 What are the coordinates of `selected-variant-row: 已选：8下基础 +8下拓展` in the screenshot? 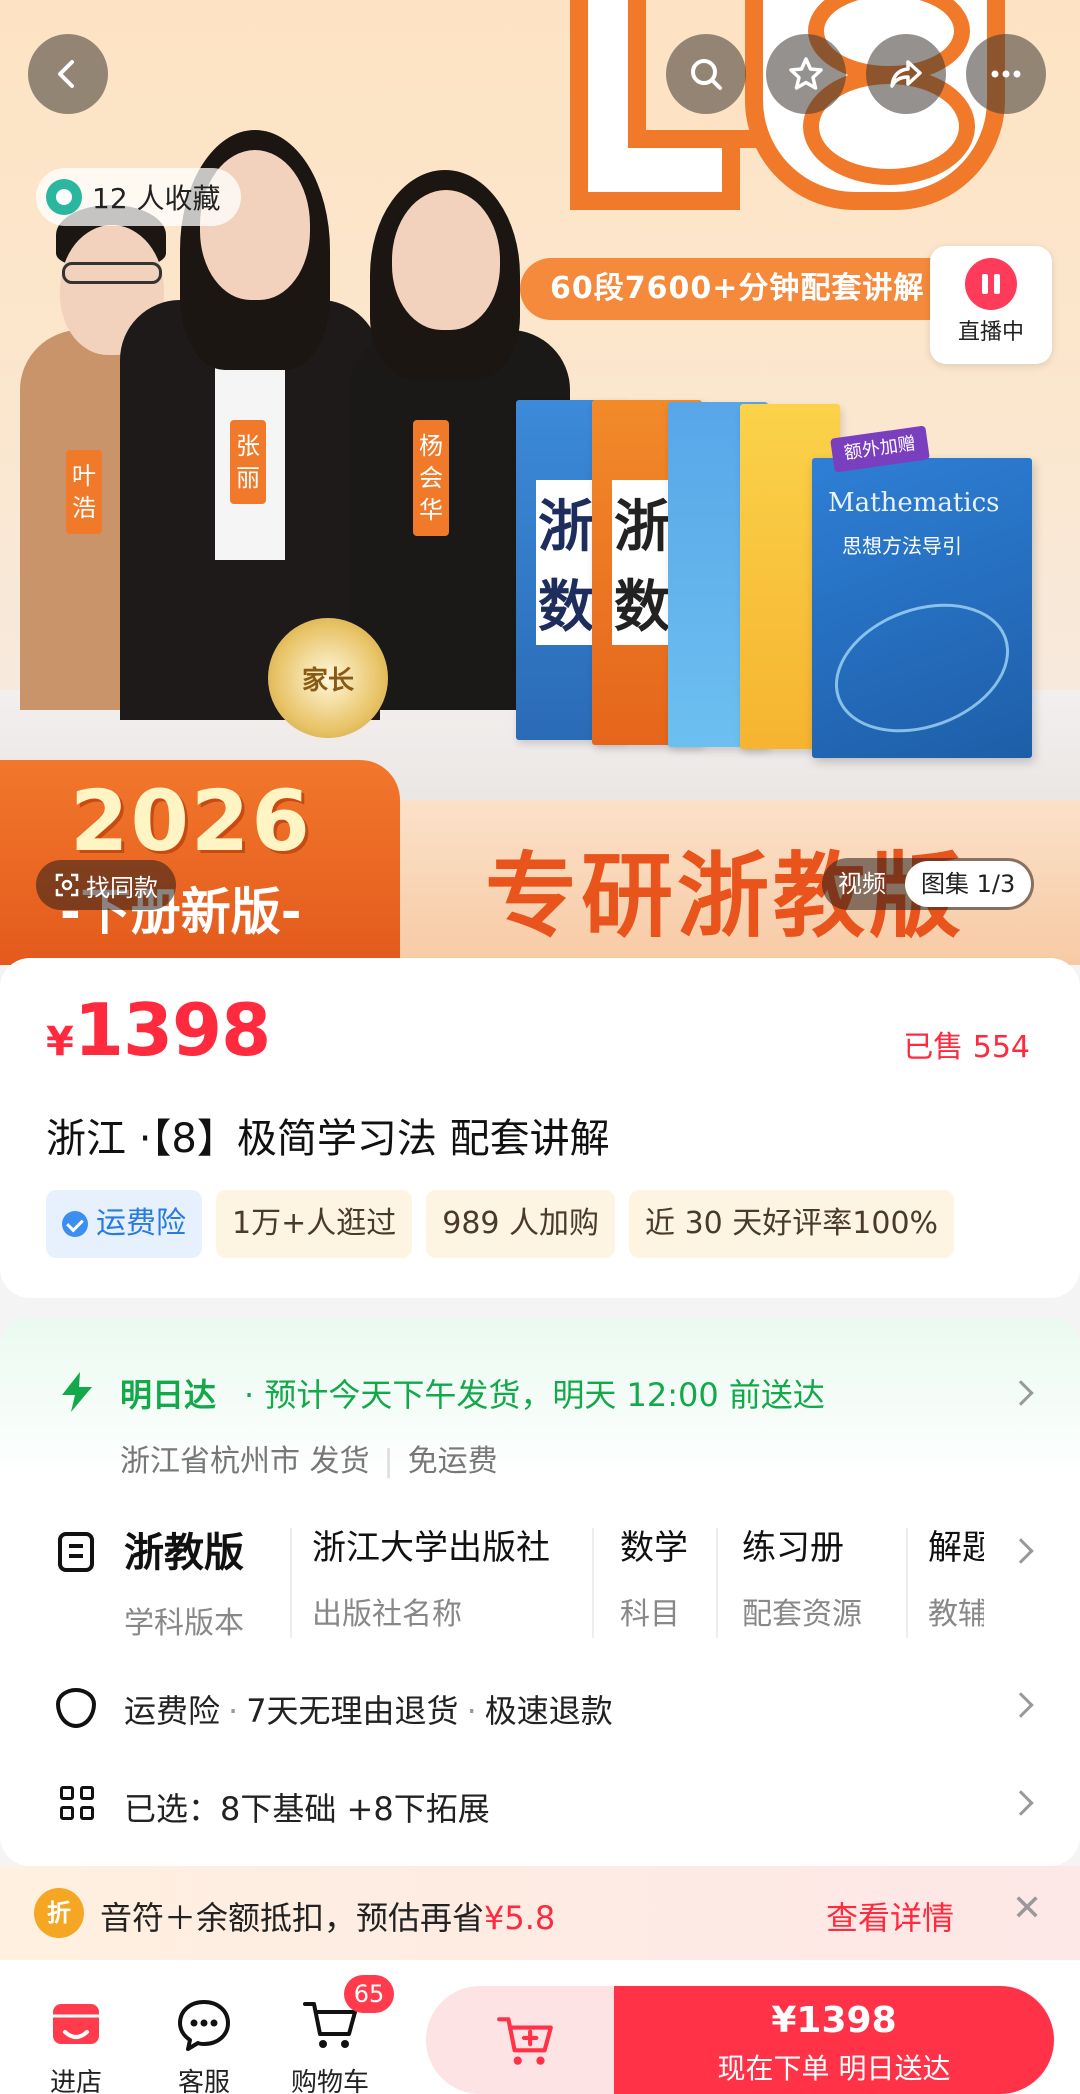 It's located at (307, 1807).